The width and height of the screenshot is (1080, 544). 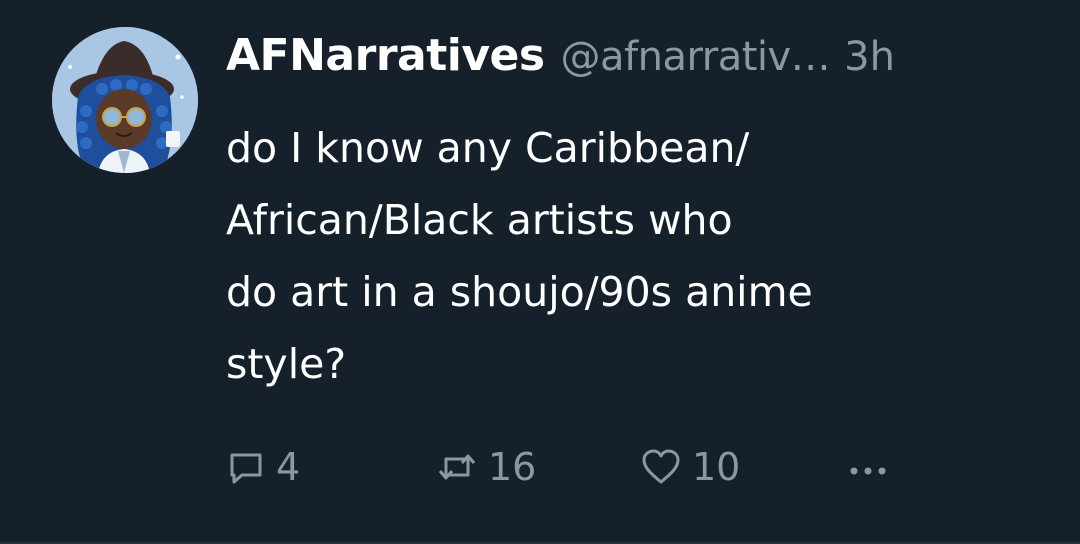 What do you see at coordinates (288, 467) in the screenshot?
I see `reply-count: 4` at bounding box center [288, 467].